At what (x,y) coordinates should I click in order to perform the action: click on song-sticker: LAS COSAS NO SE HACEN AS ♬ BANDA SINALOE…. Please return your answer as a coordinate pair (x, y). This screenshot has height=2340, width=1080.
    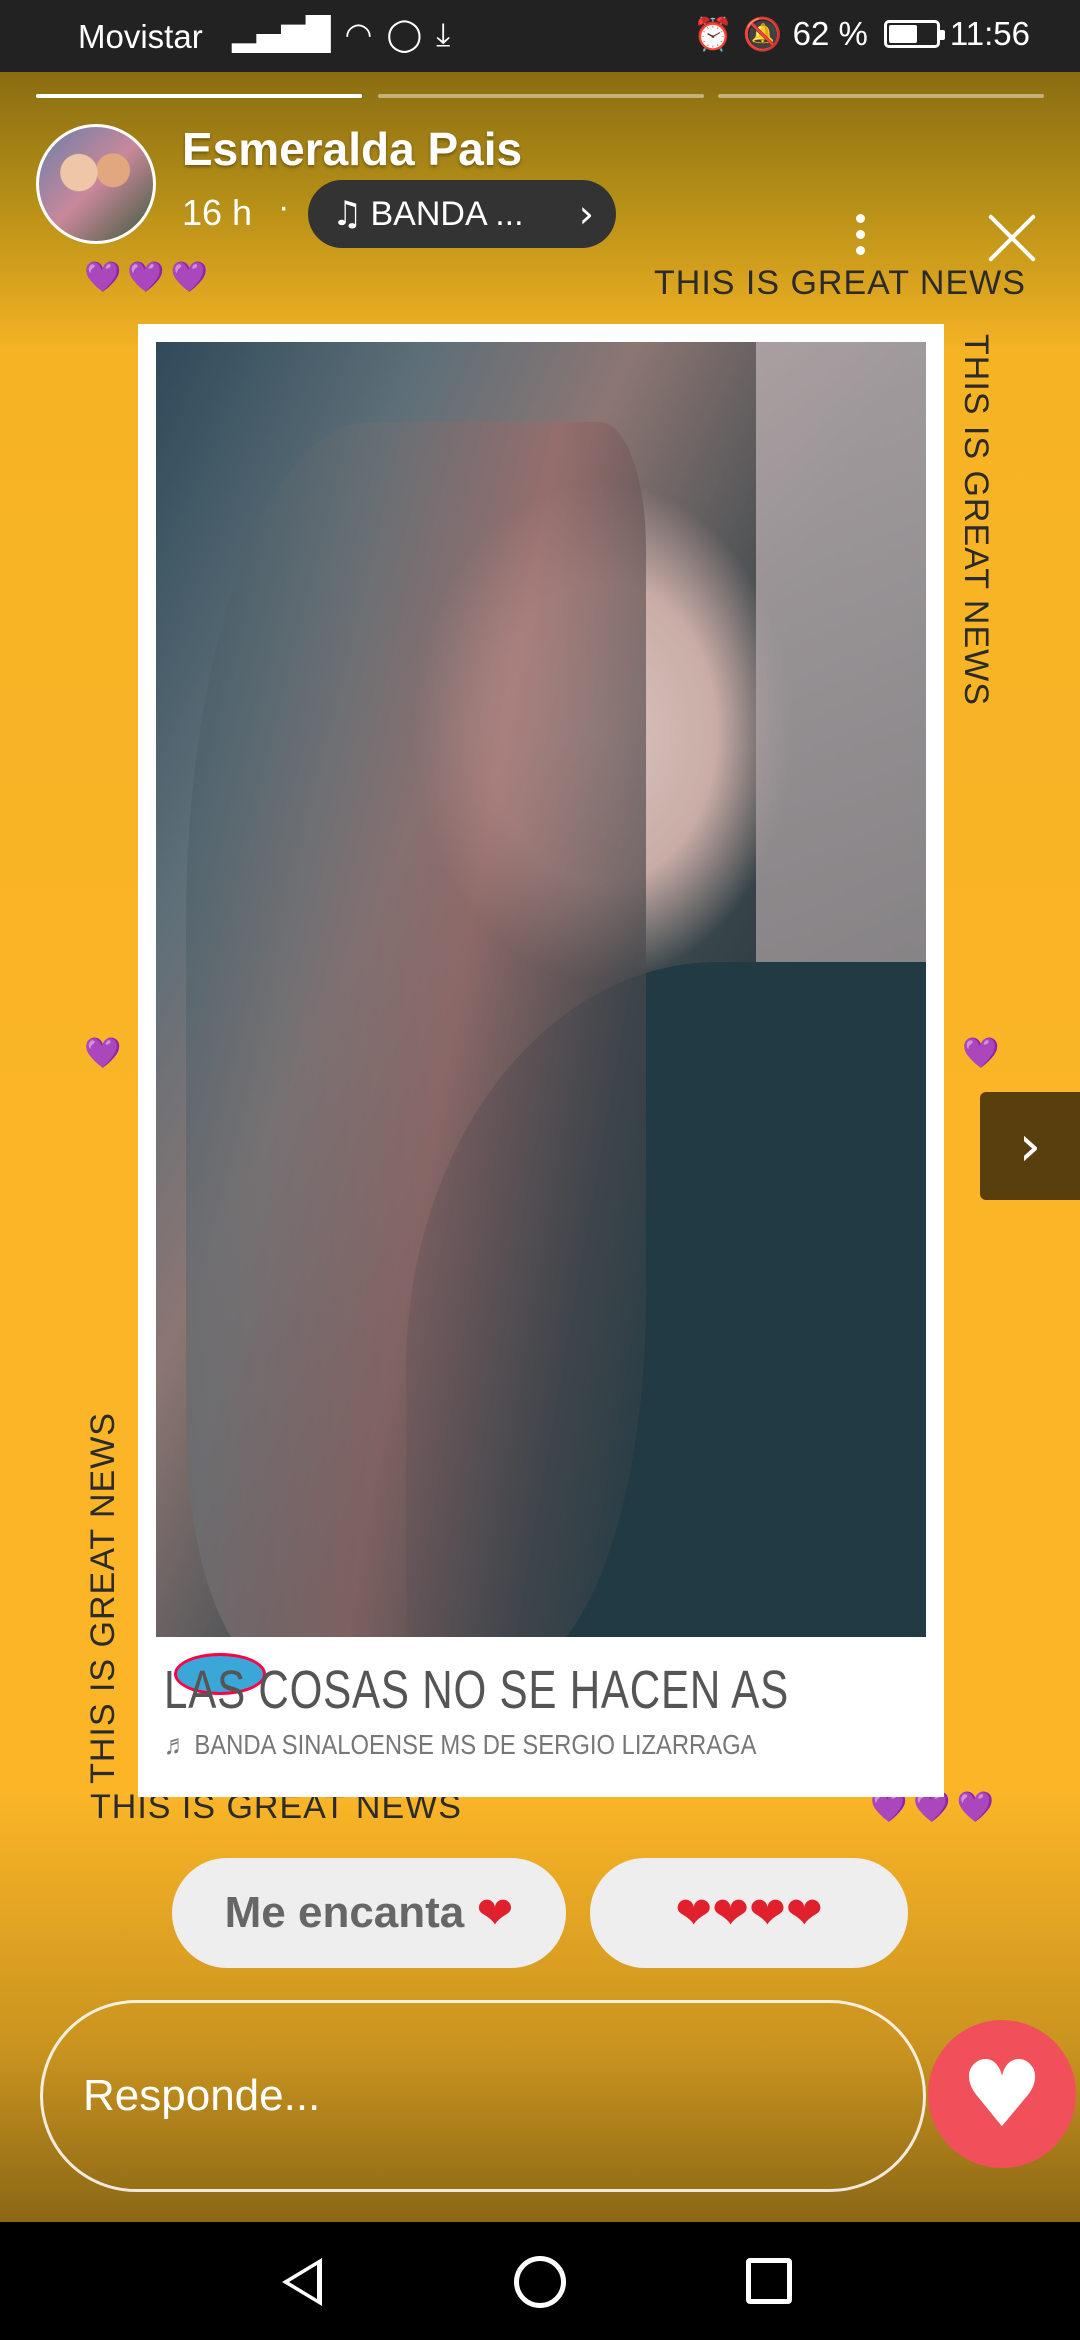
    Looking at the image, I should click on (541, 1717).